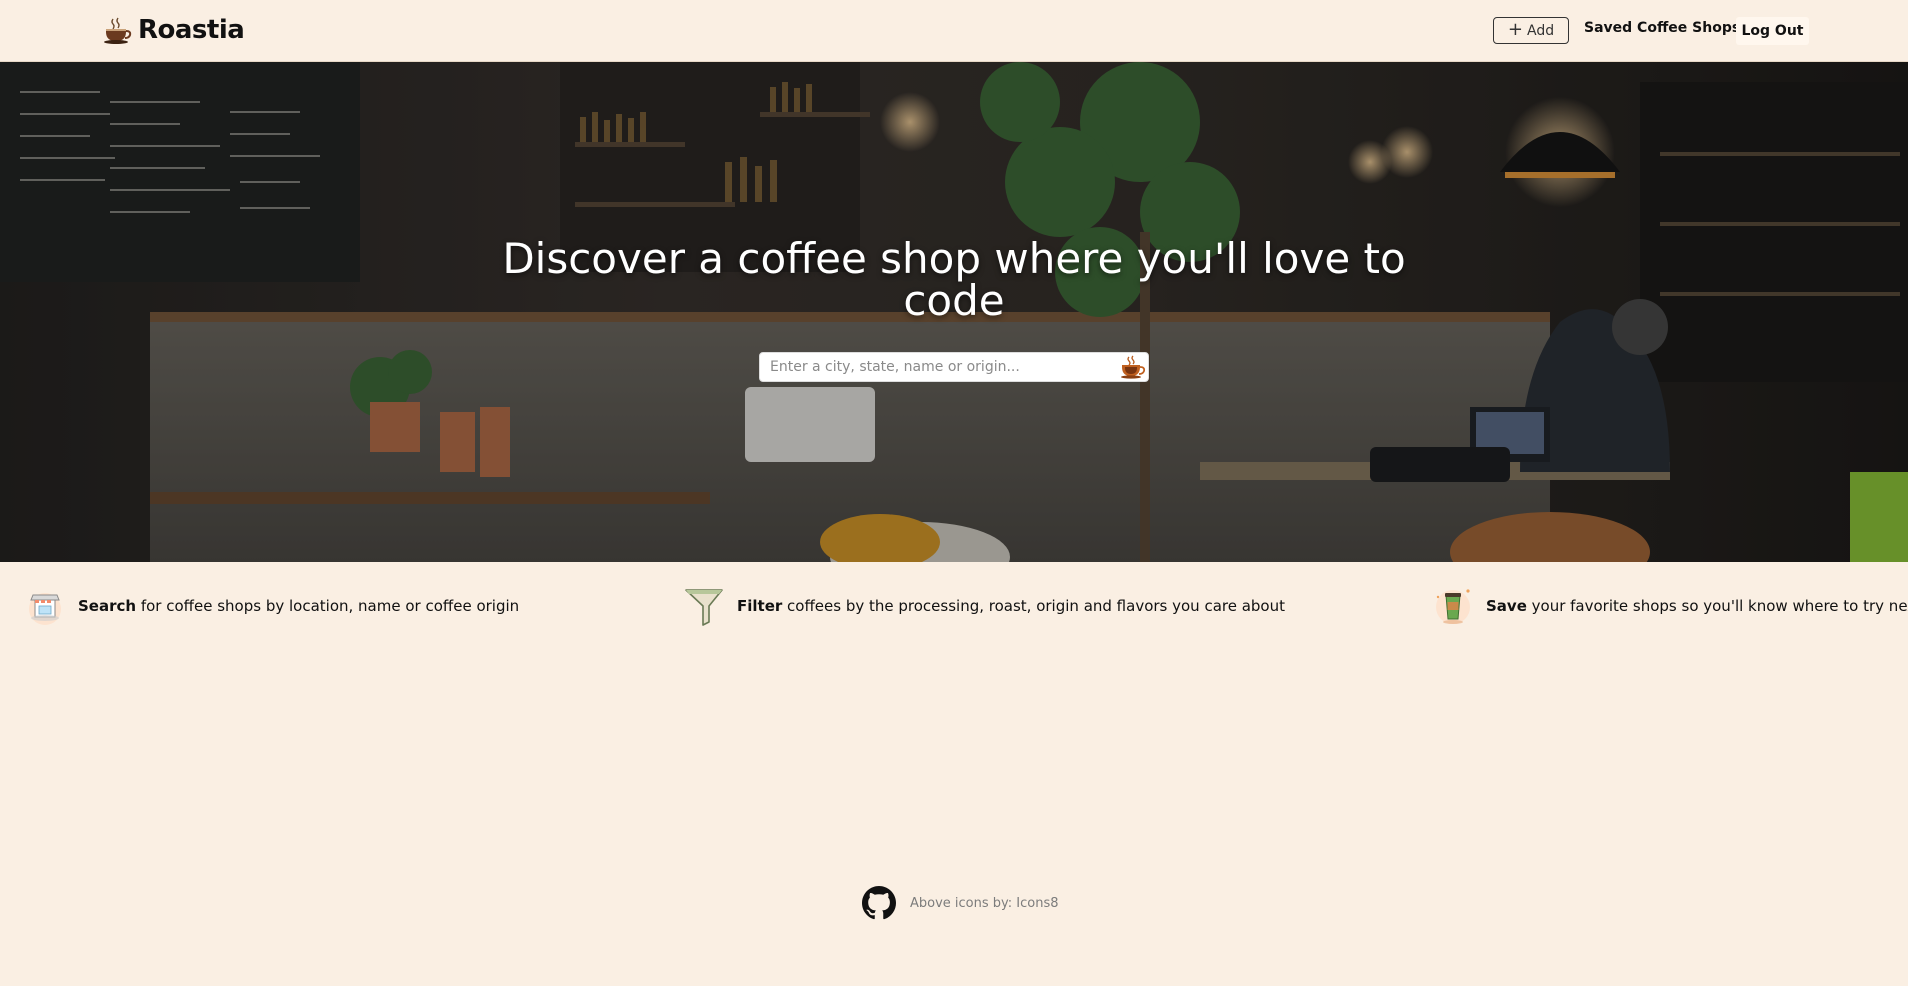  I want to click on store-icon, so click(45, 609).